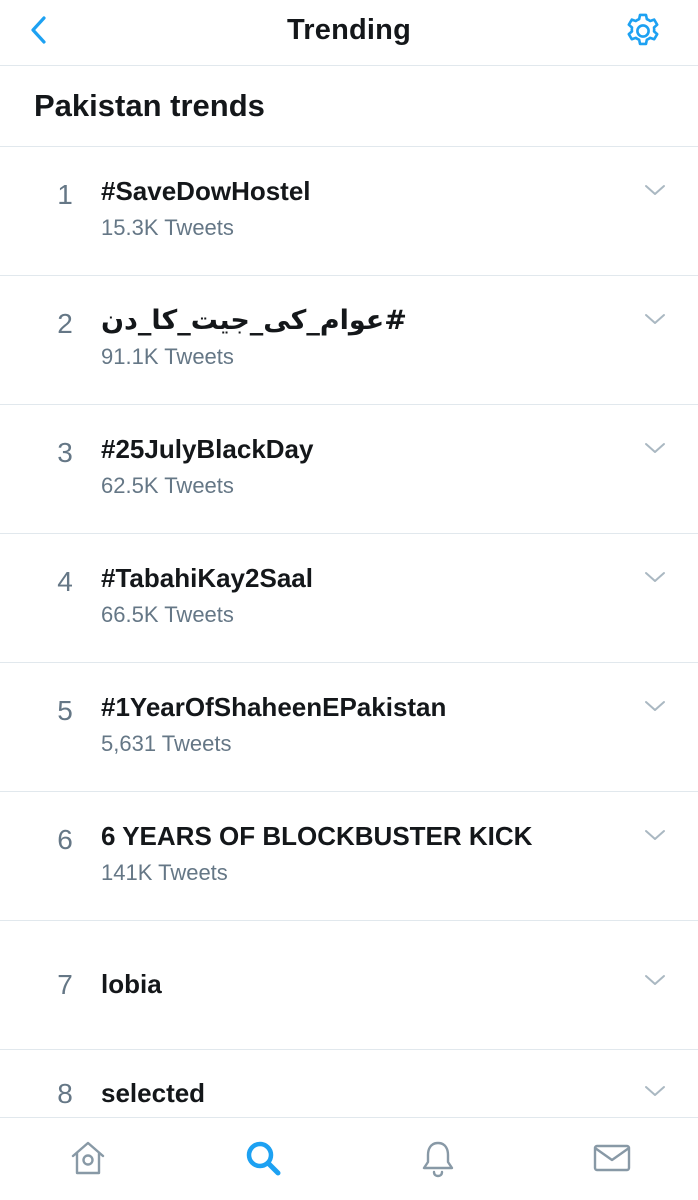  I want to click on settings-button, so click(643, 31).